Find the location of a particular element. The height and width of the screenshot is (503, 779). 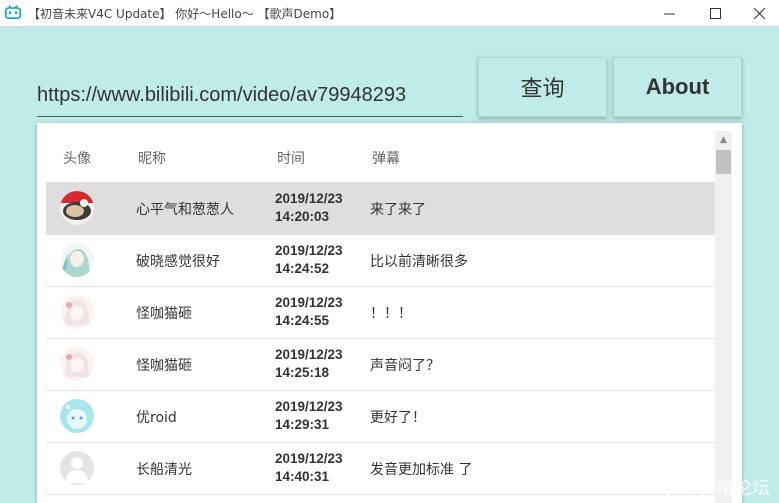

url-field is located at coordinates (250, 95).